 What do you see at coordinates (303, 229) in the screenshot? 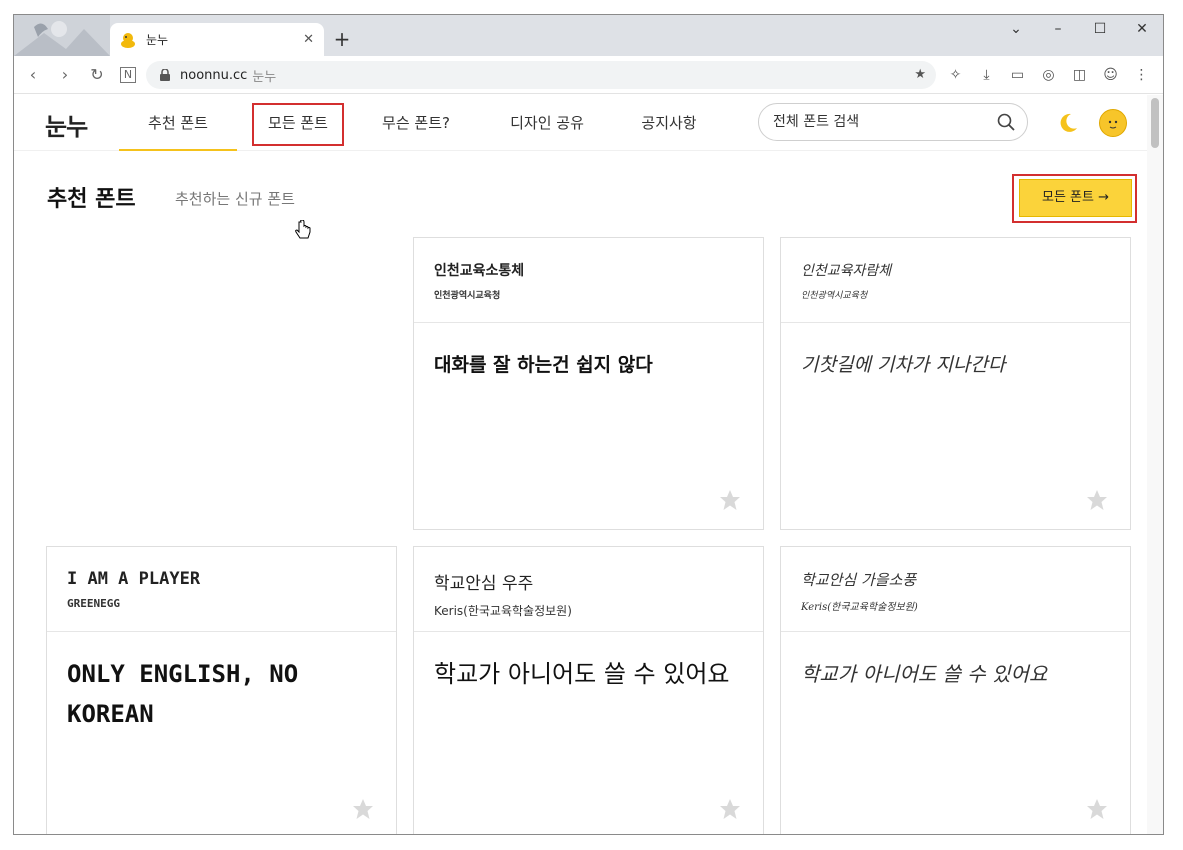
I see `hand-cursor-icon` at bounding box center [303, 229].